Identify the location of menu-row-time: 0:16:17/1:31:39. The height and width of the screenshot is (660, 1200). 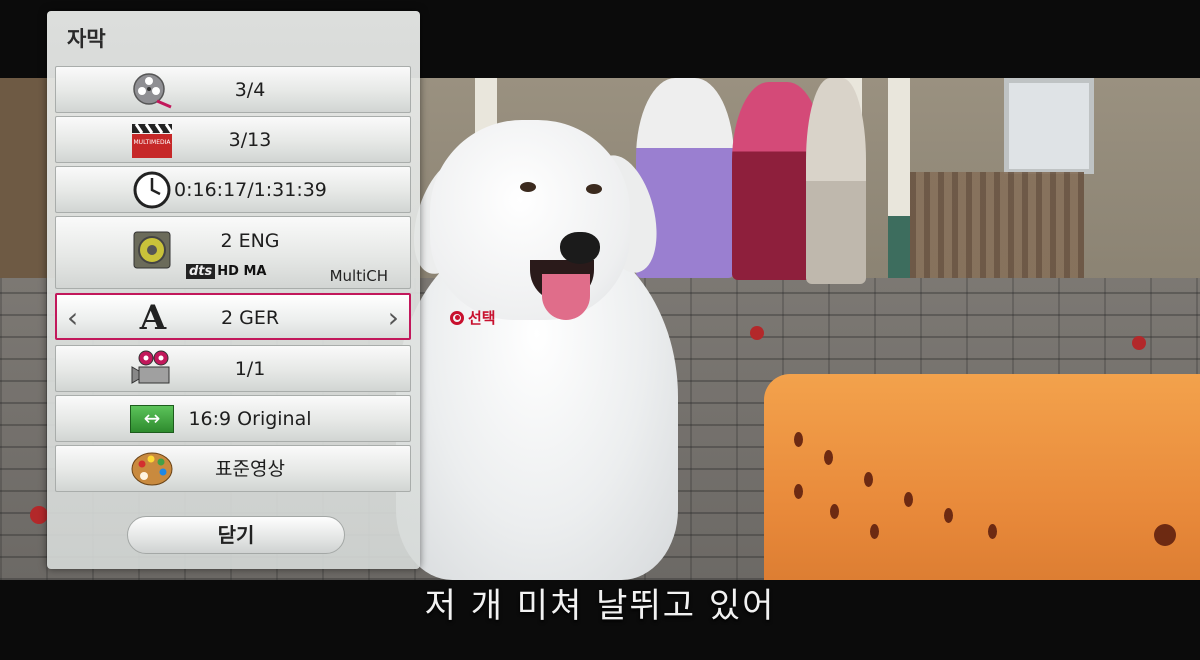
(233, 189).